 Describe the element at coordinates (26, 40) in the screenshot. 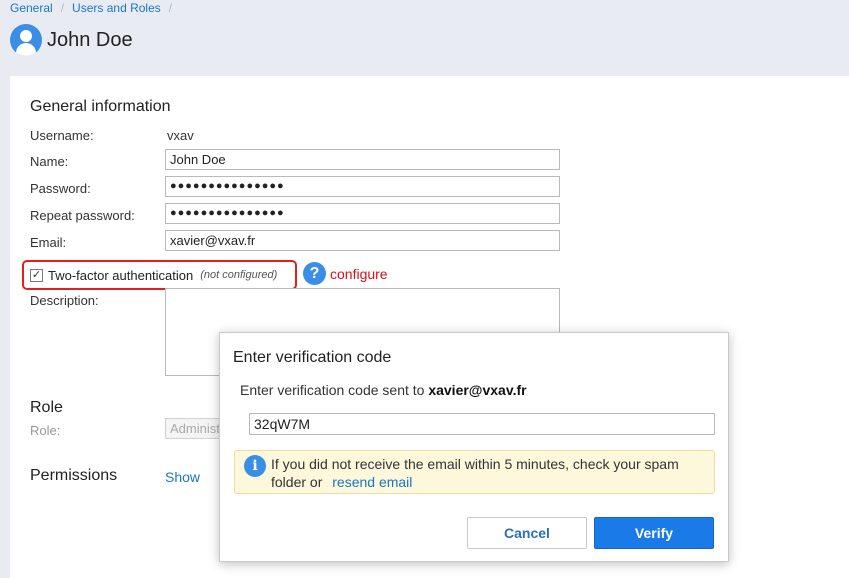

I see `user-avatar-icon` at that location.